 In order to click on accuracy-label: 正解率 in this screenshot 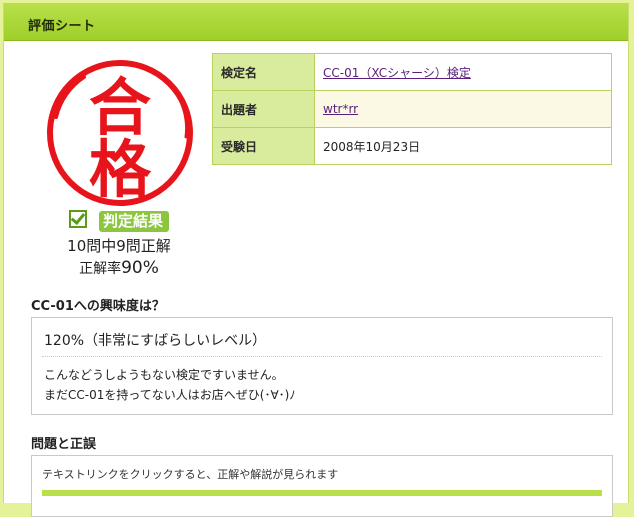, I will do `click(100, 269)`.